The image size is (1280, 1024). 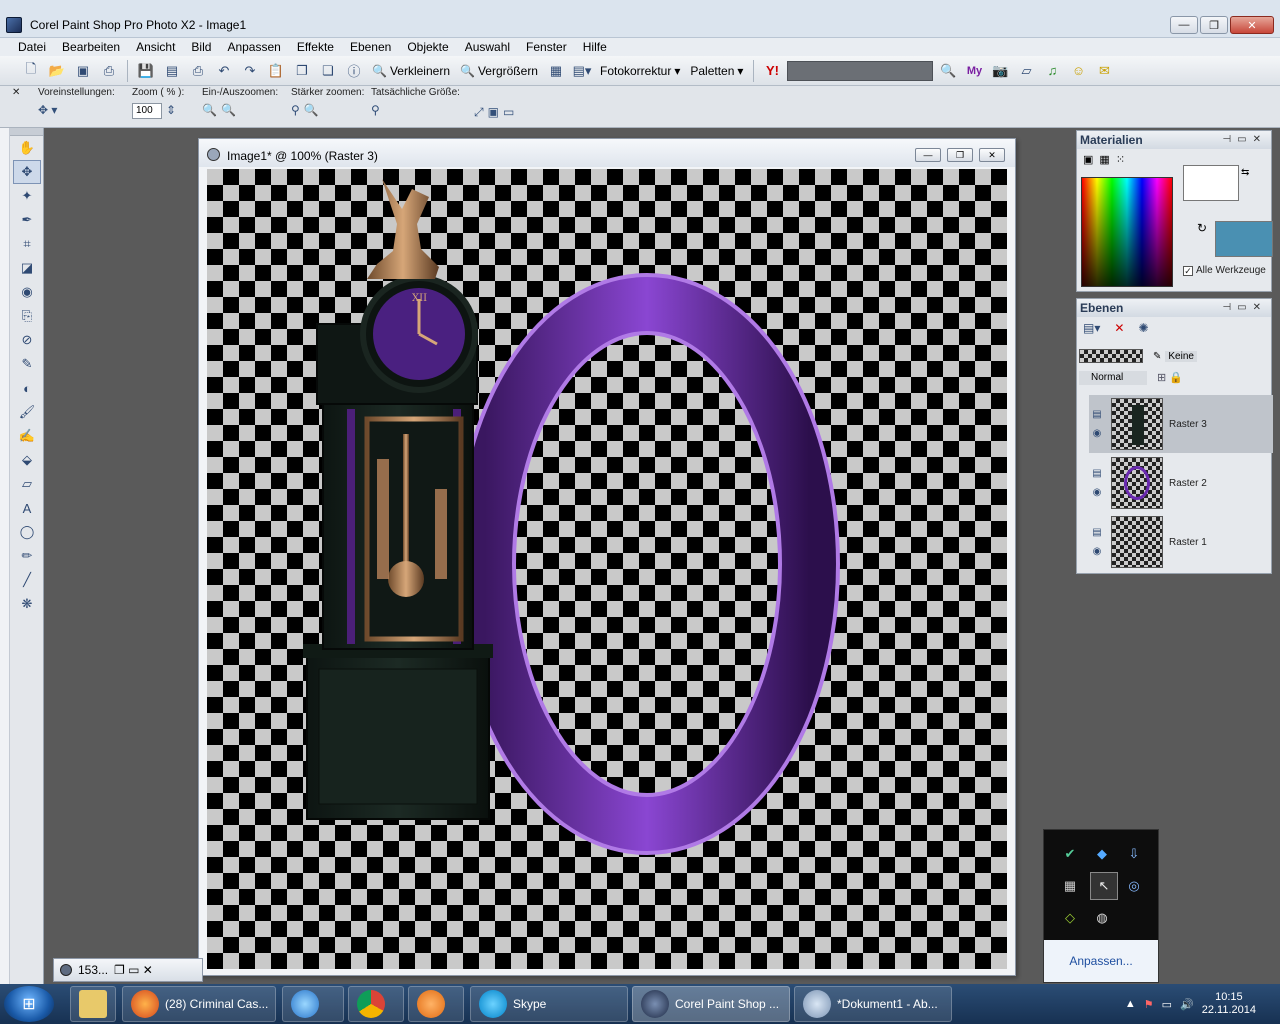 I want to click on tray-globe-icon: ◆, so click(x=1102, y=854).